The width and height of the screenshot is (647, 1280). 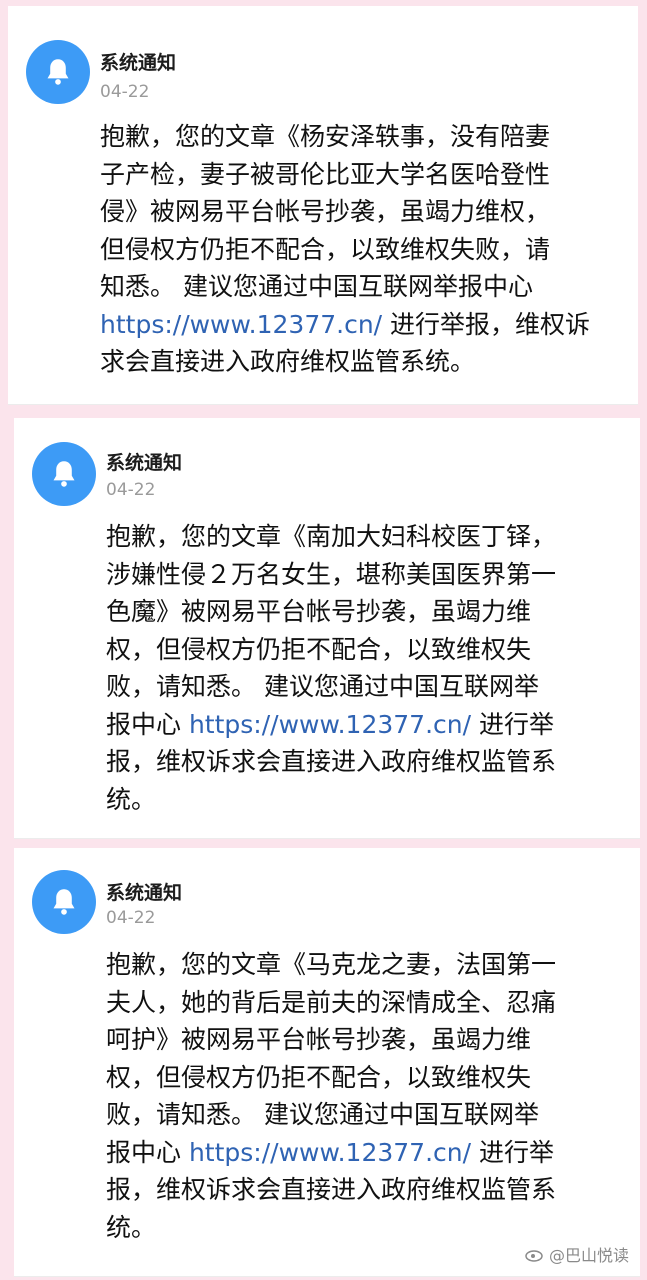 What do you see at coordinates (319, 611) in the screenshot?
I see `body-line: 色魔》被网易平台帐号抄袭，虽竭力维` at bounding box center [319, 611].